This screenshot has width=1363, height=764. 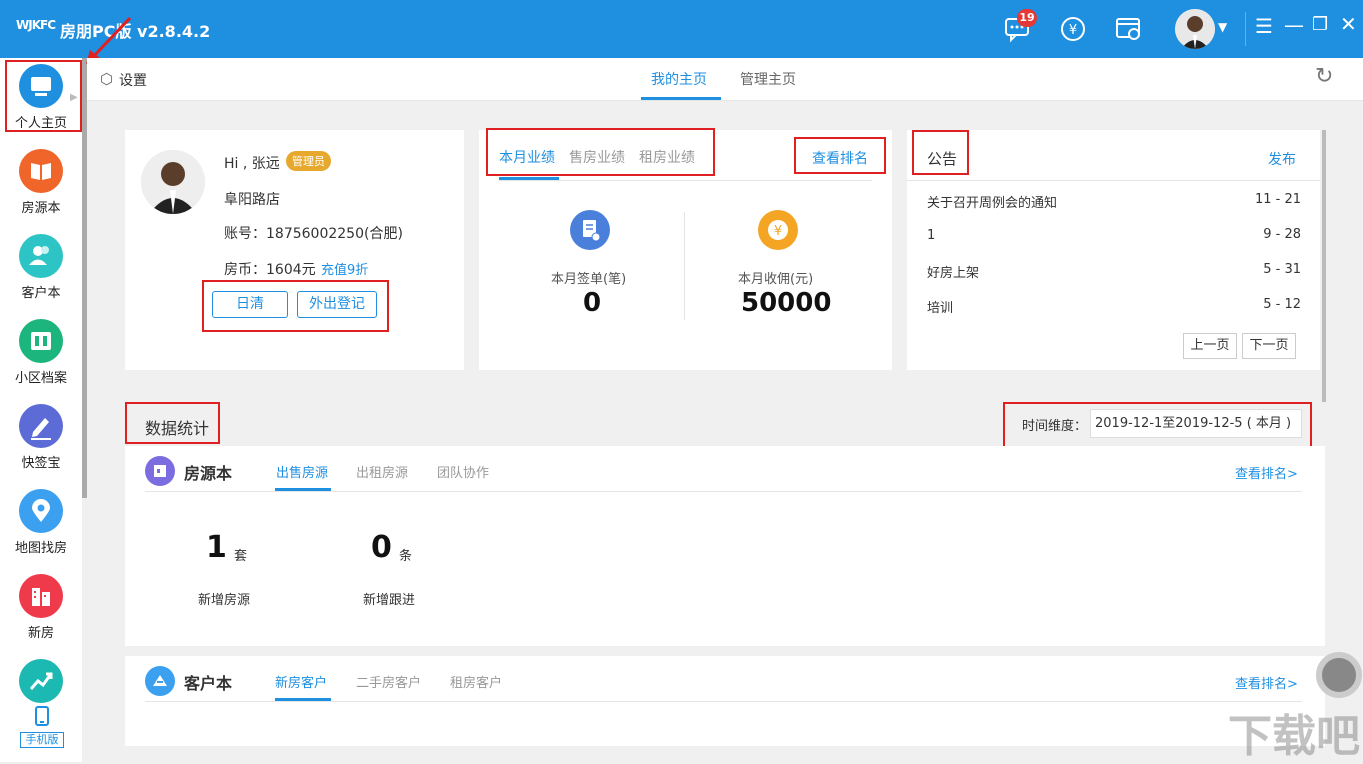 What do you see at coordinates (41, 355) in the screenshot?
I see `sidebar-item-community: 小区档案` at bounding box center [41, 355].